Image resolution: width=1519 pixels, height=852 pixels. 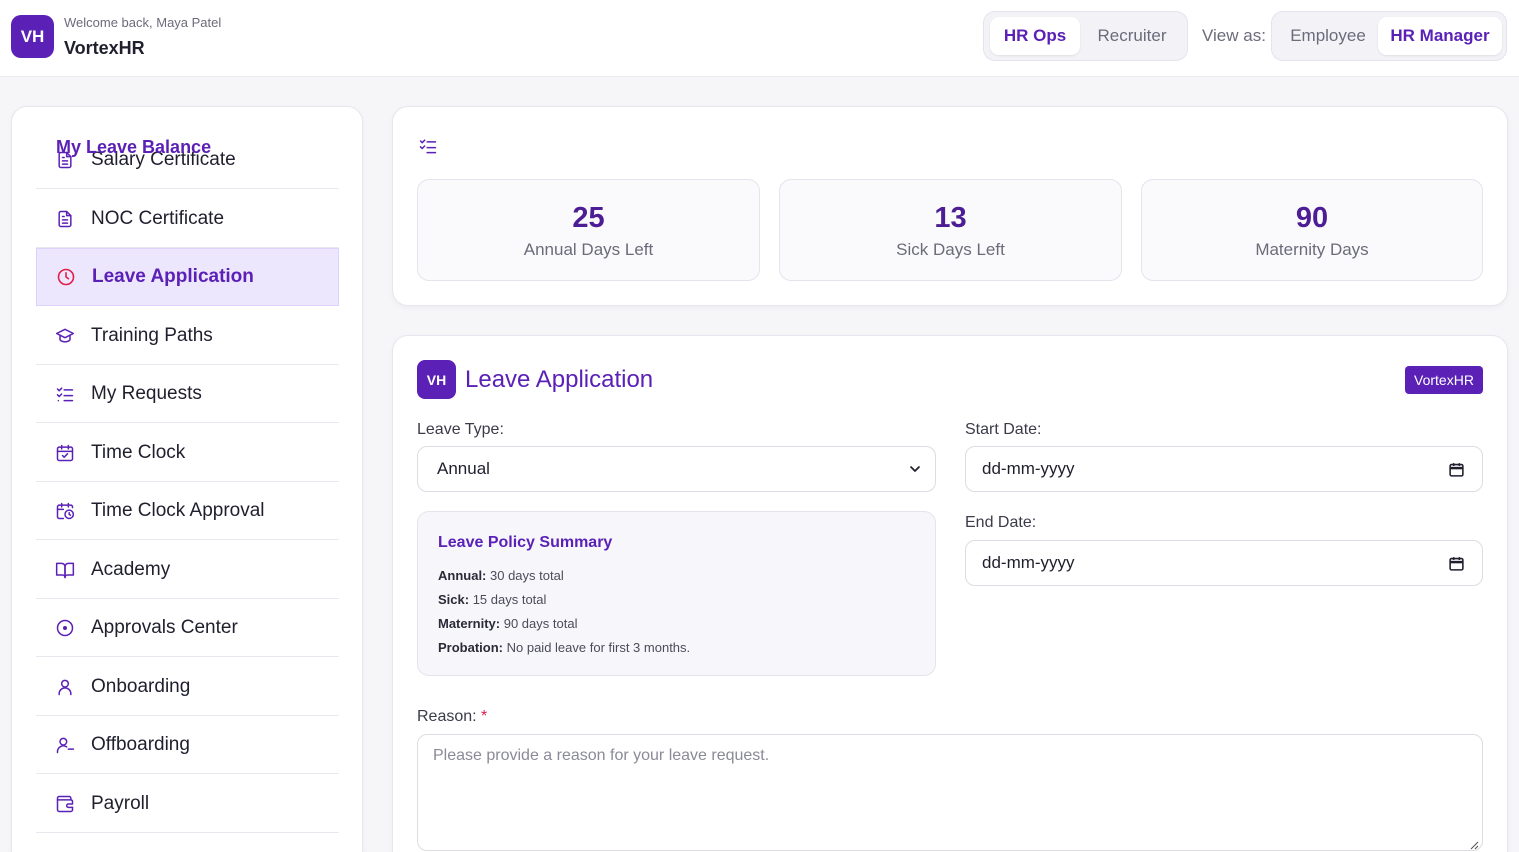 I want to click on sidebar-item-label: NOC Certificate, so click(x=158, y=218).